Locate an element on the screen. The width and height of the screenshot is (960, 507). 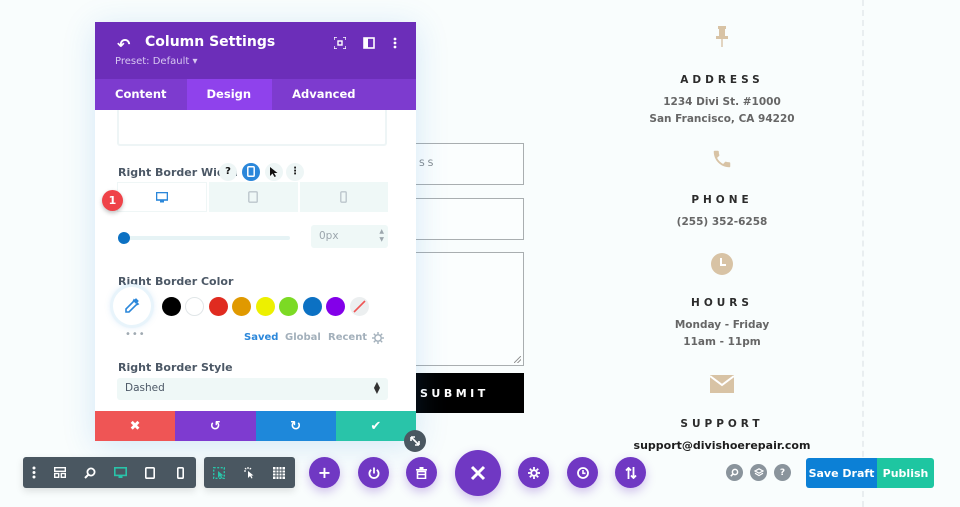
click-mode-icon is located at coordinates (249, 472).